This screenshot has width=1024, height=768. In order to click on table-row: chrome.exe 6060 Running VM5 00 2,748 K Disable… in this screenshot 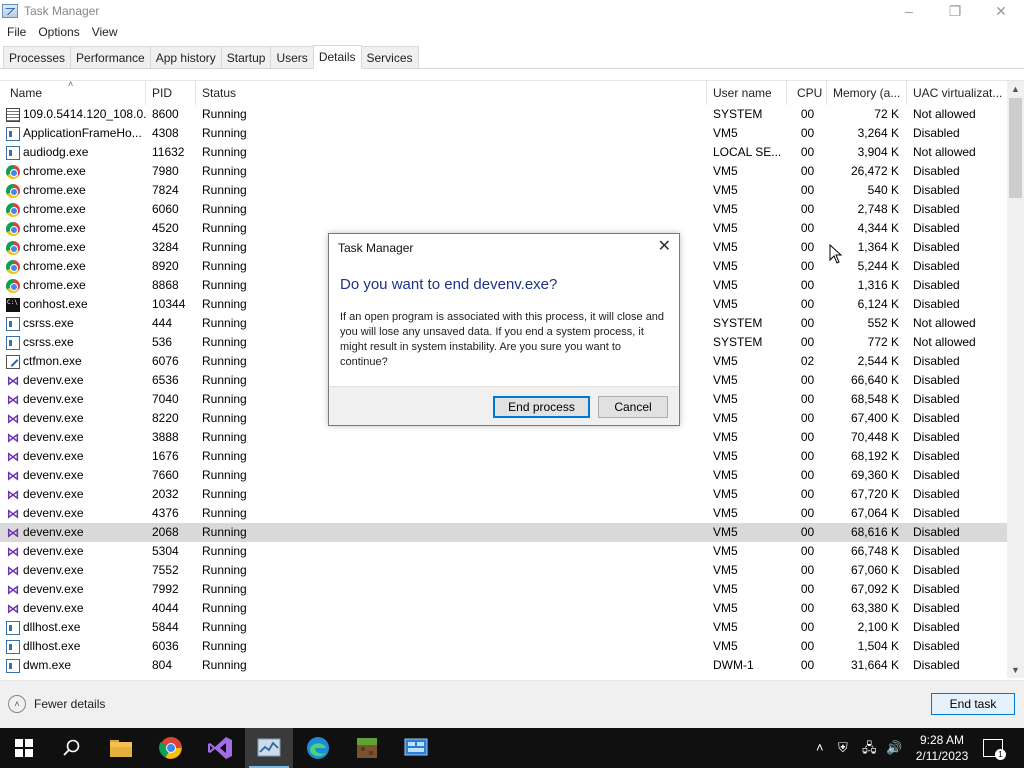, I will do `click(503, 209)`.